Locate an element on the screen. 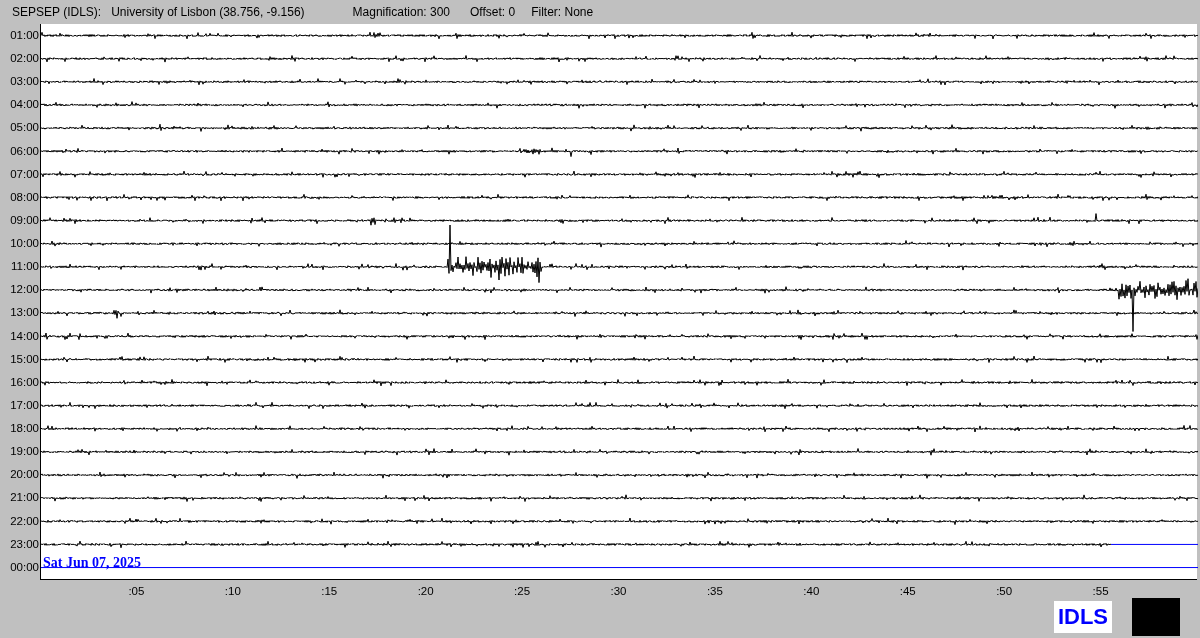 This screenshot has height=638, width=1200. offset-label: Offset: 0 is located at coordinates (493, 12).